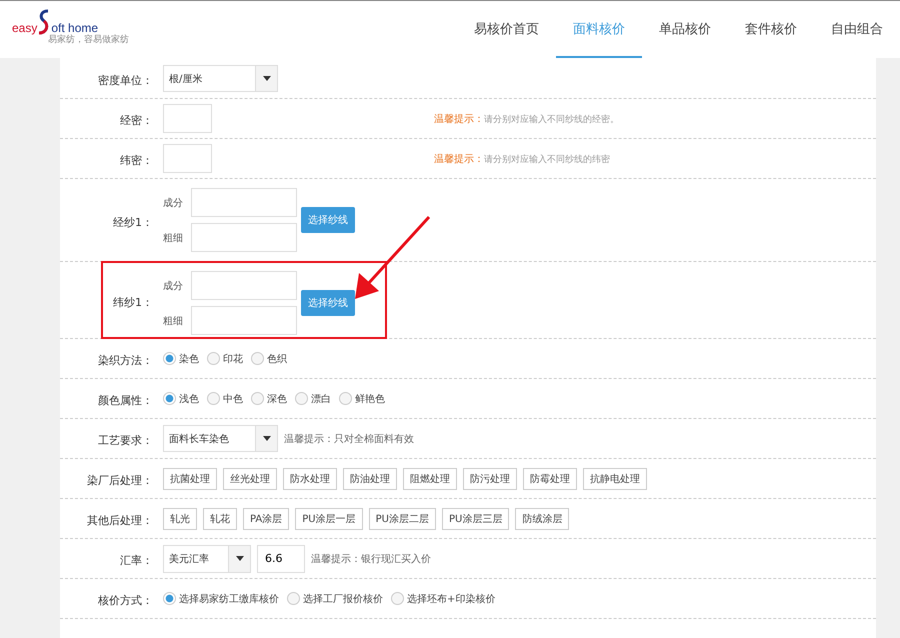  I want to click on option-button: 抗菌处理, so click(190, 479).